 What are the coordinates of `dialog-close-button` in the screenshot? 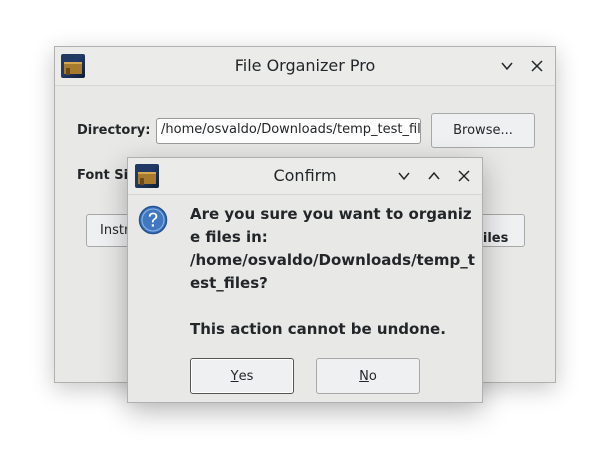 It's located at (464, 176).